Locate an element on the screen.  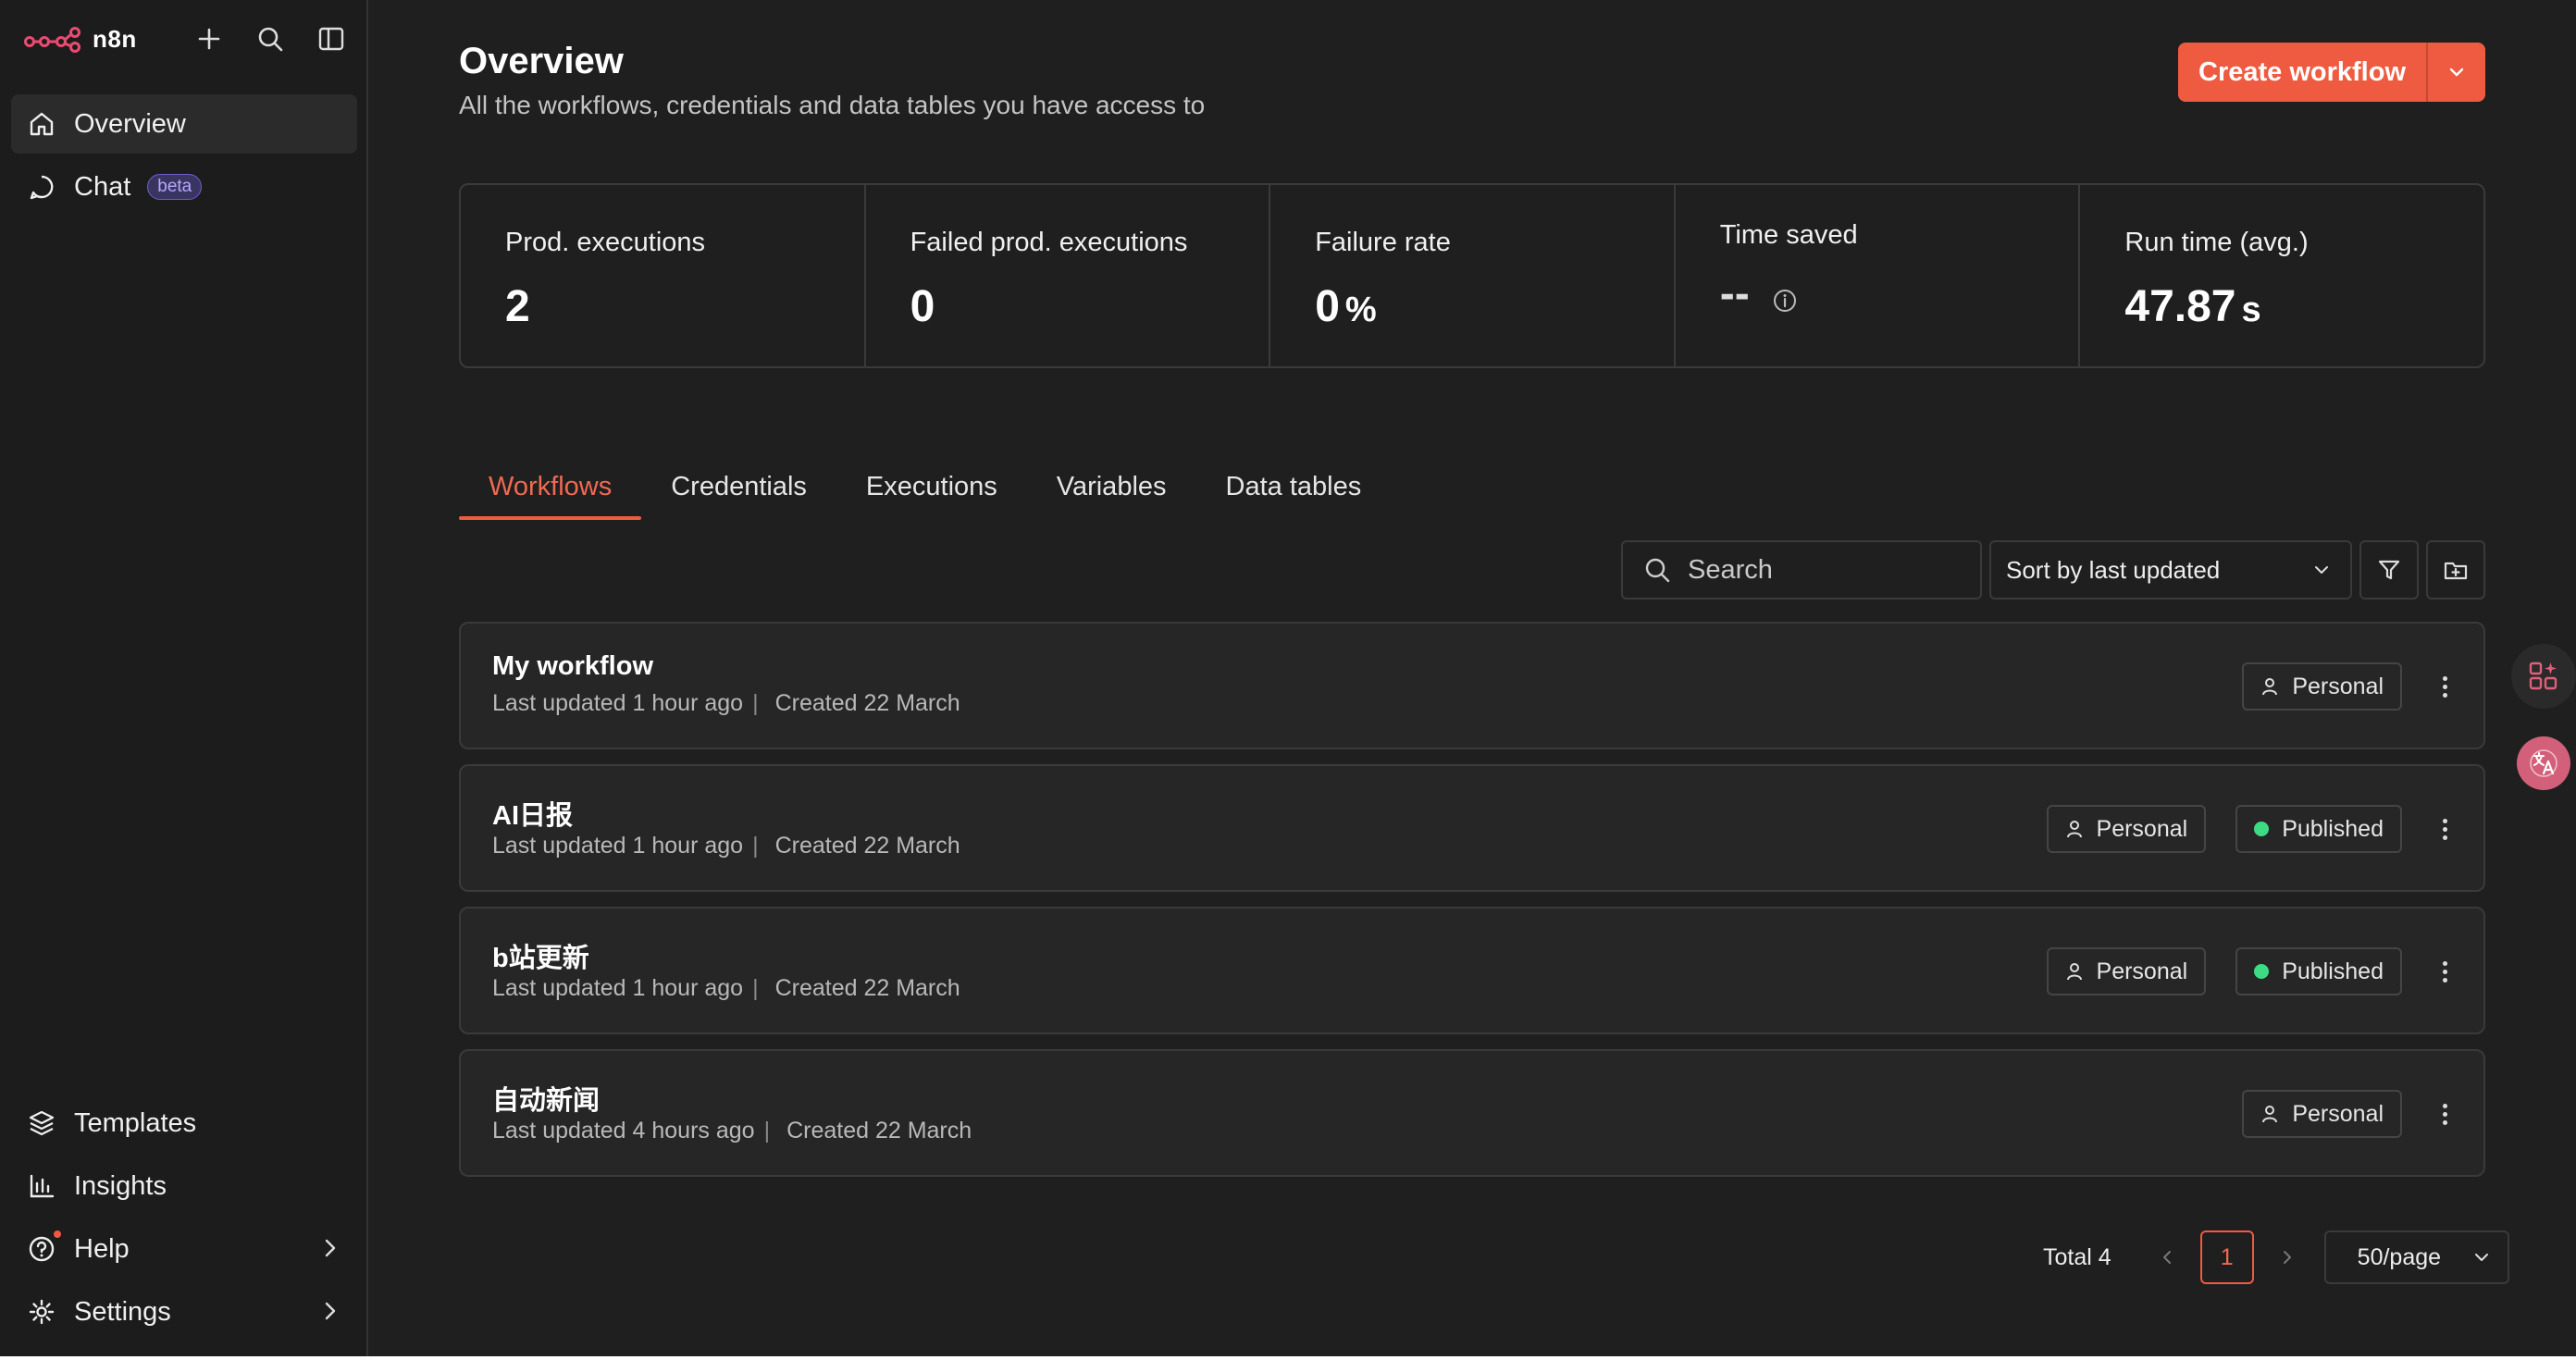
sidebar-item-label: Overview is located at coordinates (130, 123).